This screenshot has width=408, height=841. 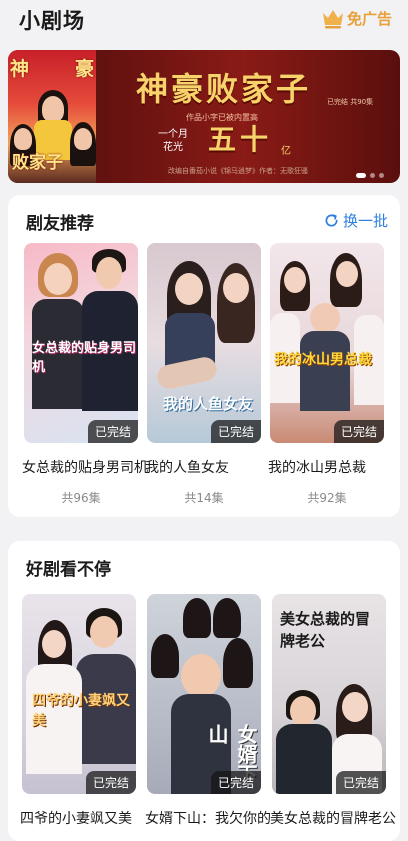 I want to click on refresh-label: 换一批, so click(x=365, y=221).